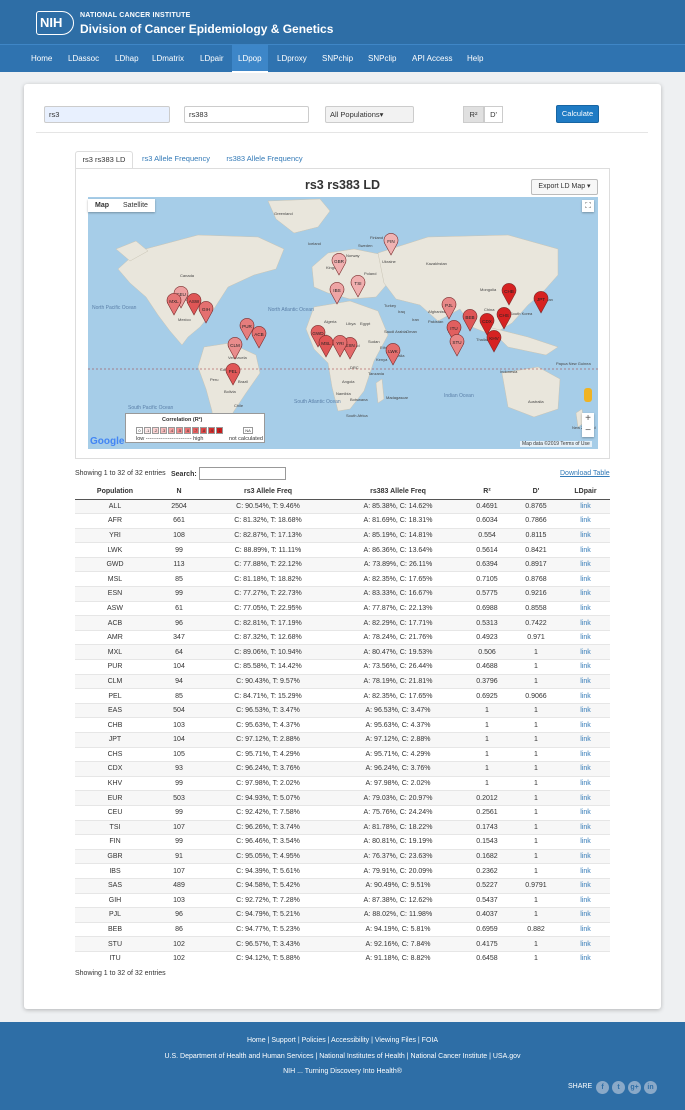 The height and width of the screenshot is (1110, 685). What do you see at coordinates (242, 473) in the screenshot?
I see `table-search-input` at bounding box center [242, 473].